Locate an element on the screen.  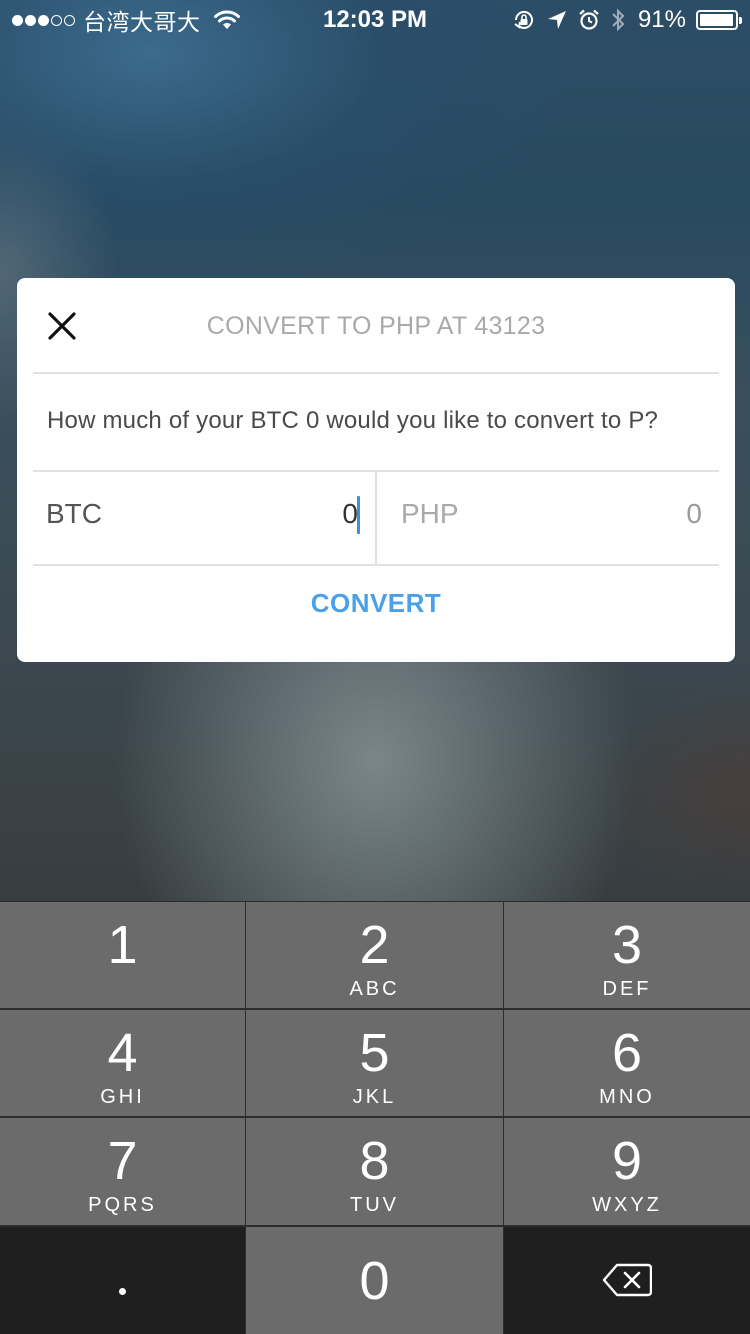
key-letters: PQRS is located at coordinates (122, 1205).